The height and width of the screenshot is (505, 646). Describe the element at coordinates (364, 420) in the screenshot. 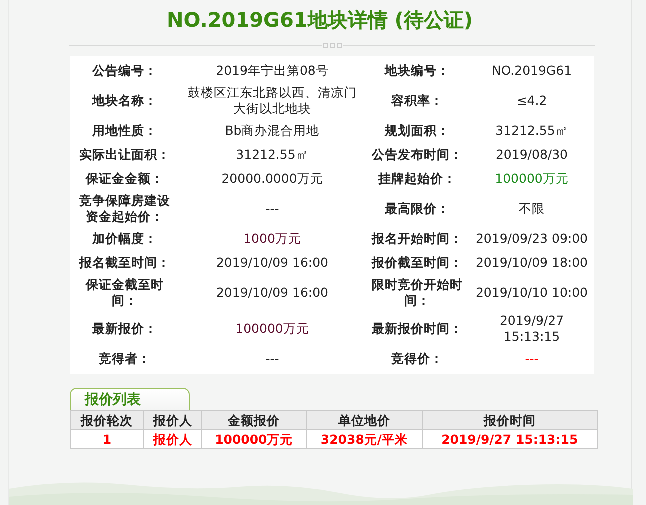

I see `column-header: 单位地价` at that location.